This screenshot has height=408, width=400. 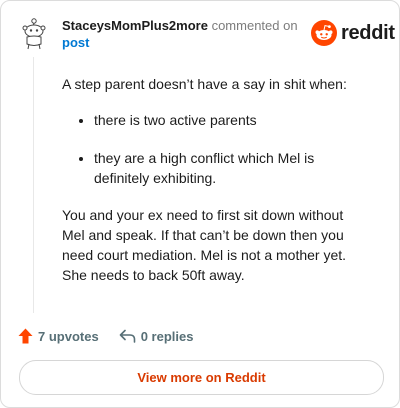 I want to click on bullet-item: there is two active parents, so click(x=228, y=120).